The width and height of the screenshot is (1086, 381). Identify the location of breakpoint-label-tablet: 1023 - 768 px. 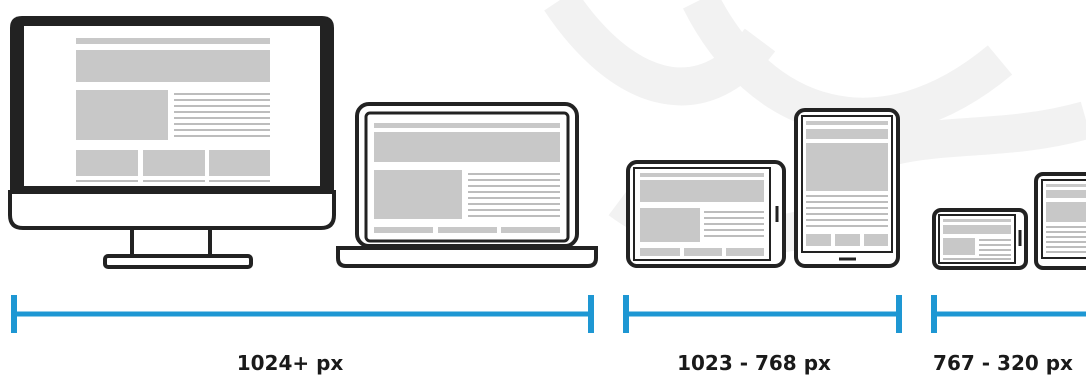
(754, 363).